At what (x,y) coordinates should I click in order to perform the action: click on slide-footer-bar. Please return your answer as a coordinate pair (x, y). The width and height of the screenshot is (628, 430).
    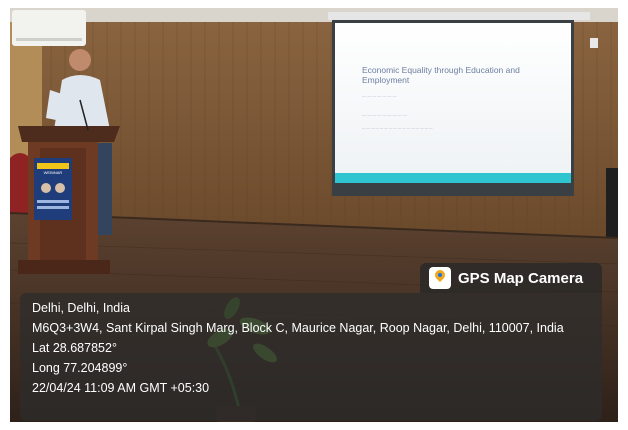
    Looking at the image, I should click on (453, 178).